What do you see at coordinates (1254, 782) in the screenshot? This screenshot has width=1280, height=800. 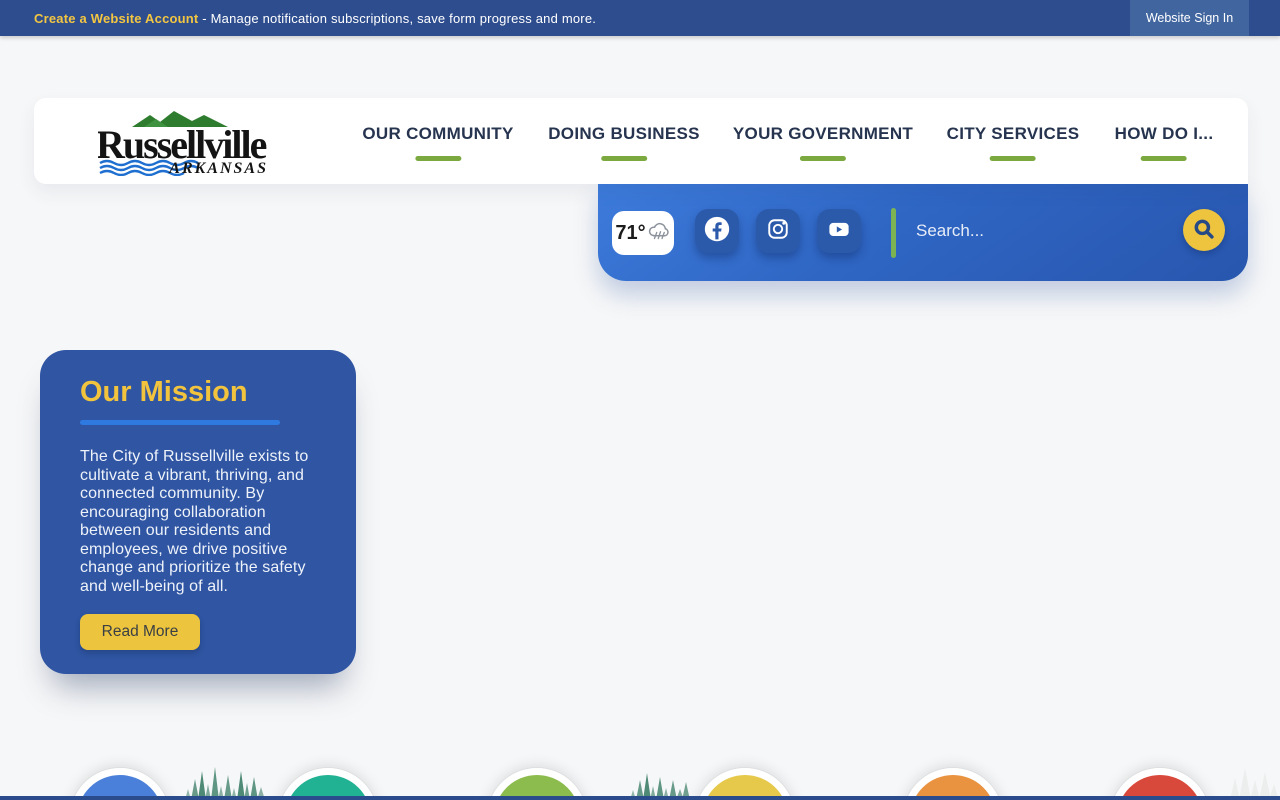 I see `pine-trees-faint-icon` at bounding box center [1254, 782].